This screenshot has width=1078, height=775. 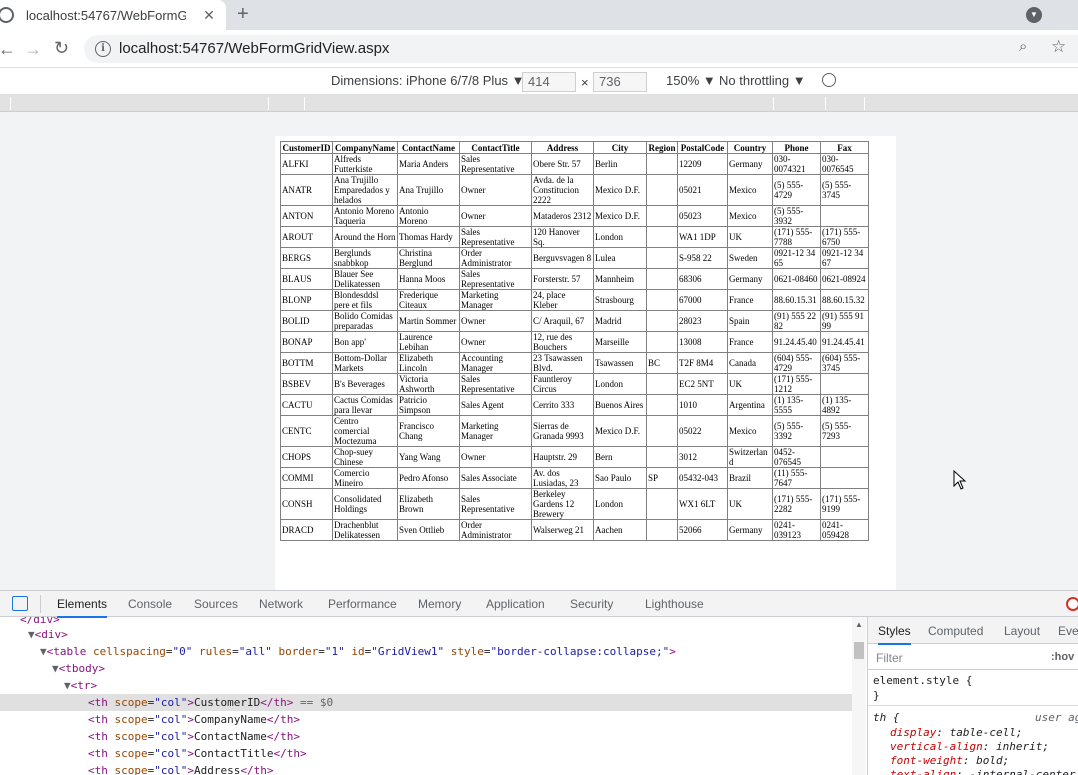 What do you see at coordinates (254, 48) in the screenshot?
I see `url-text: localhost:54767/WebFormGridView.aspx` at bounding box center [254, 48].